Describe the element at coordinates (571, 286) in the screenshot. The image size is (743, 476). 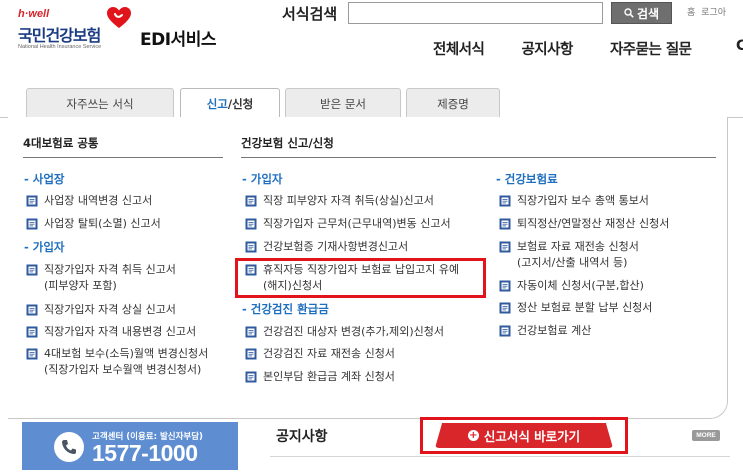
I see `form-link: 자동이체 신청서(구분,합산)` at that location.